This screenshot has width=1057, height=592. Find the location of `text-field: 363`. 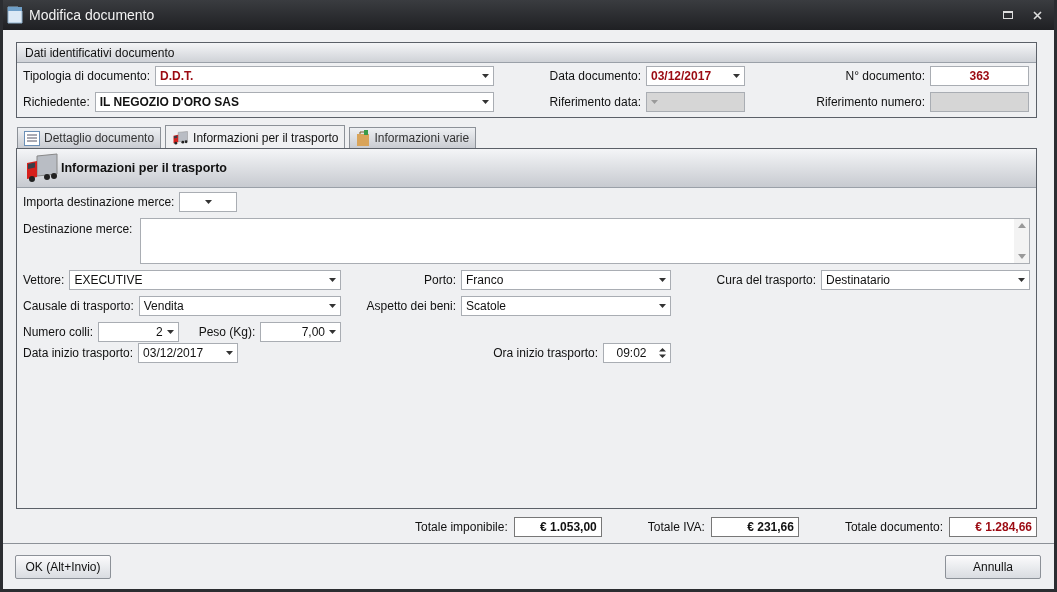

text-field: 363 is located at coordinates (979, 76).